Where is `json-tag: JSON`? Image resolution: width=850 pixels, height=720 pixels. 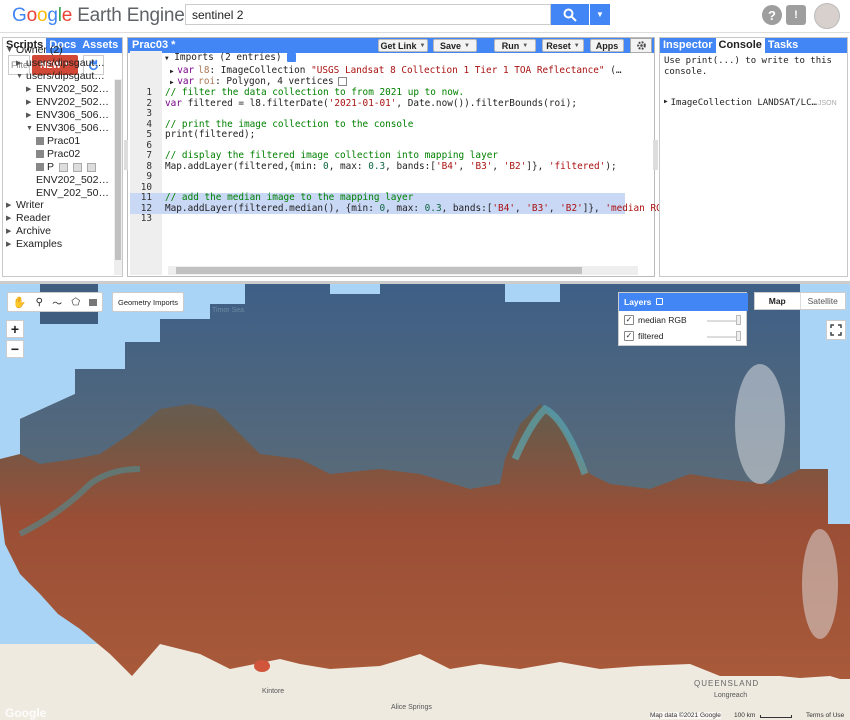
json-tag: JSON is located at coordinates (827, 103).